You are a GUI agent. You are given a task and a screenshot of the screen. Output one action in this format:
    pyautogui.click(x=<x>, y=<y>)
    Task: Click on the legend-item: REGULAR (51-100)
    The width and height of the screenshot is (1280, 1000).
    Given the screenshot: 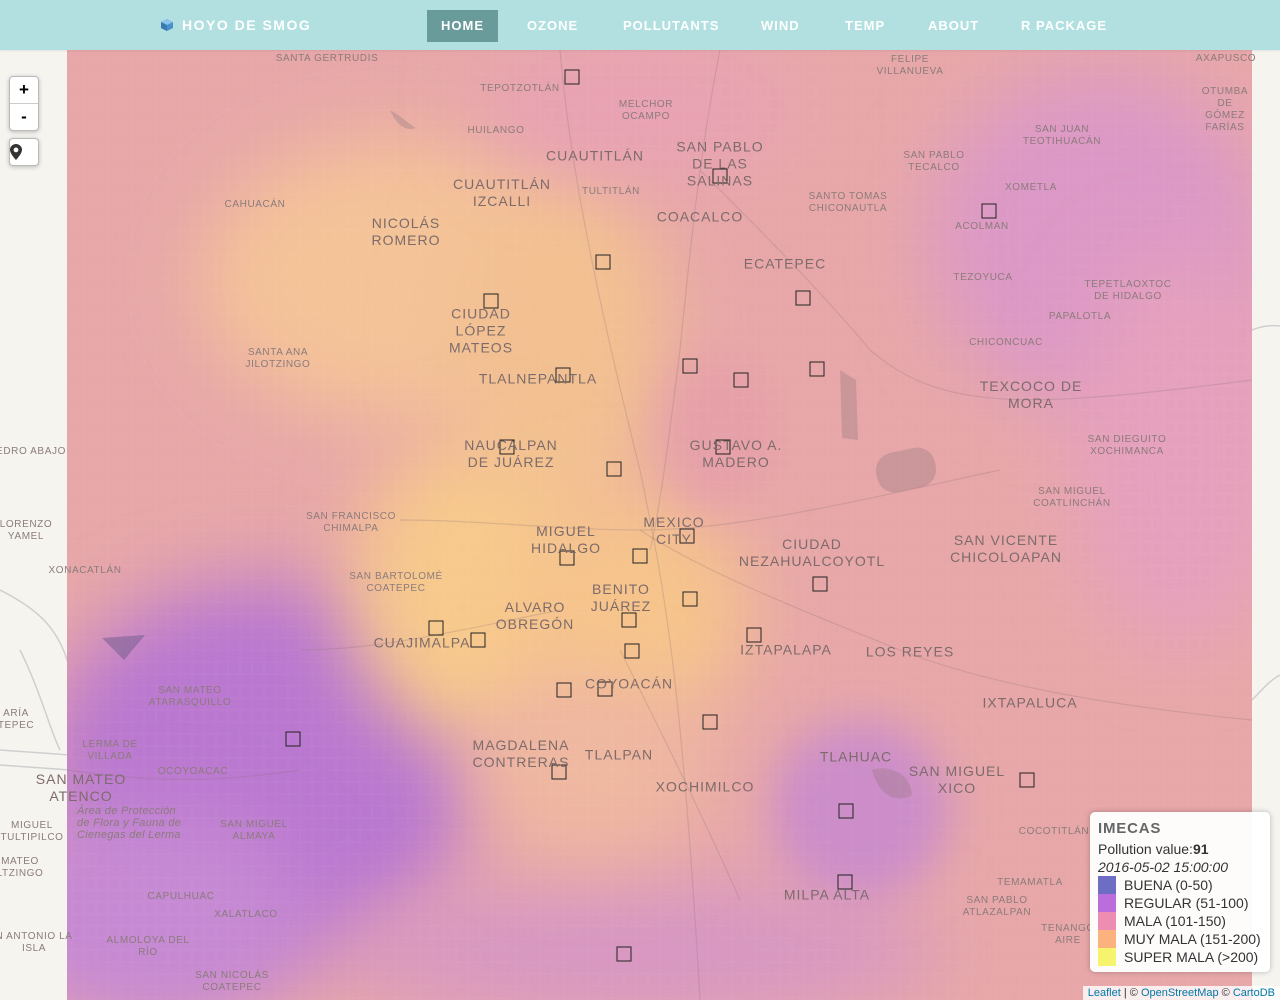 What is the action you would take?
    pyautogui.click(x=1180, y=903)
    